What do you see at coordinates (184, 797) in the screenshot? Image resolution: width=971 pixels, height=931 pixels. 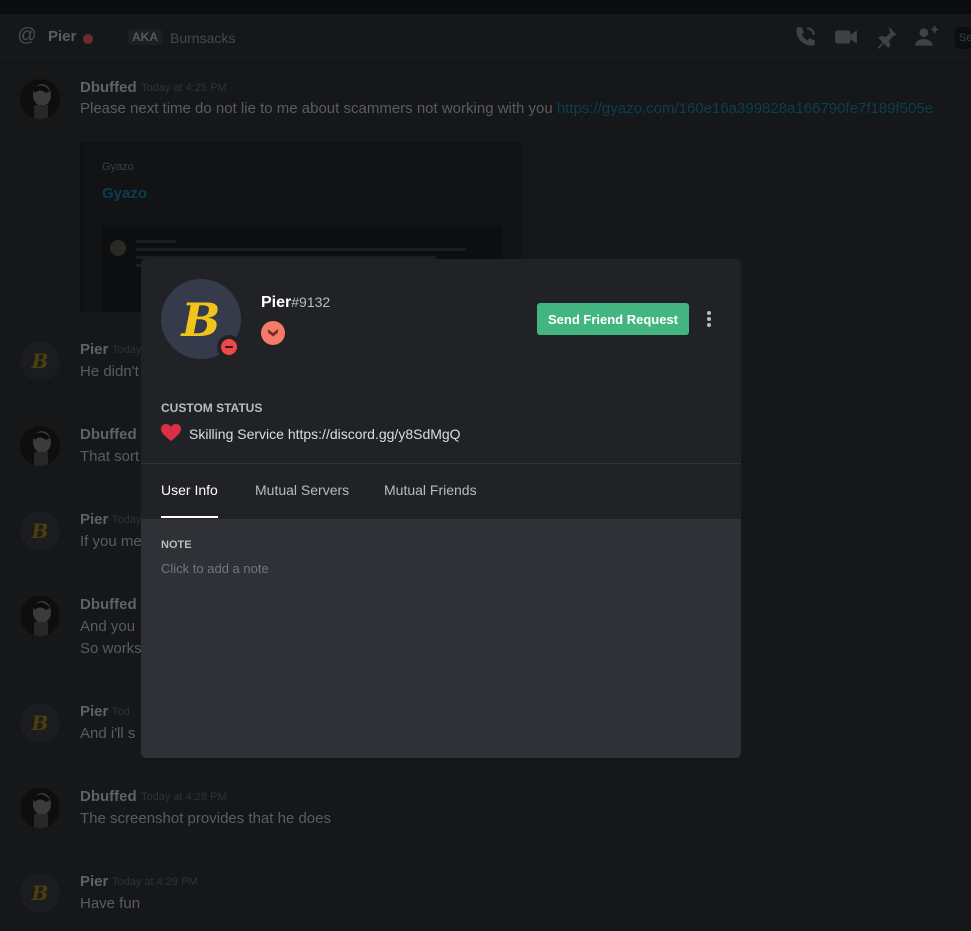 I see `message-timestamp: Today at 4:28 PM` at bounding box center [184, 797].